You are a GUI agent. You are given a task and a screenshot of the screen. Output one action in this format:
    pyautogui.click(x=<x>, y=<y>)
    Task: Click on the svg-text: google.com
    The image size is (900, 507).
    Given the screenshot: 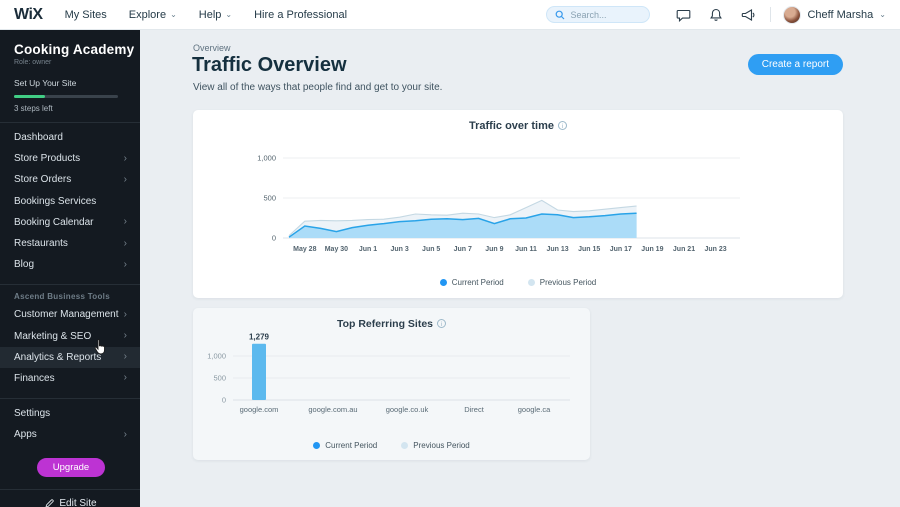 What is the action you would take?
    pyautogui.click(x=259, y=409)
    